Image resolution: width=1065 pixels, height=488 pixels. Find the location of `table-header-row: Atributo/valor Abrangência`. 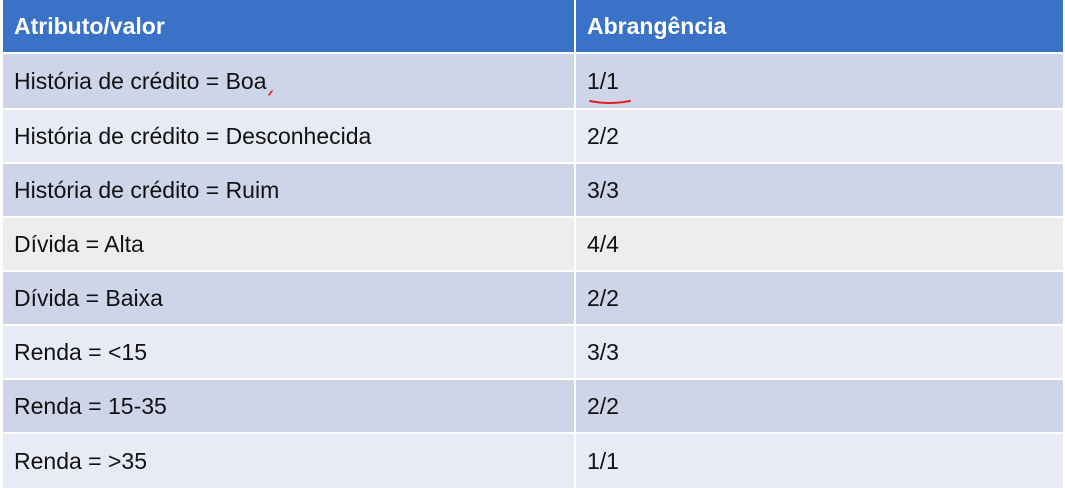

table-header-row: Atributo/valor Abrangência is located at coordinates (533, 26).